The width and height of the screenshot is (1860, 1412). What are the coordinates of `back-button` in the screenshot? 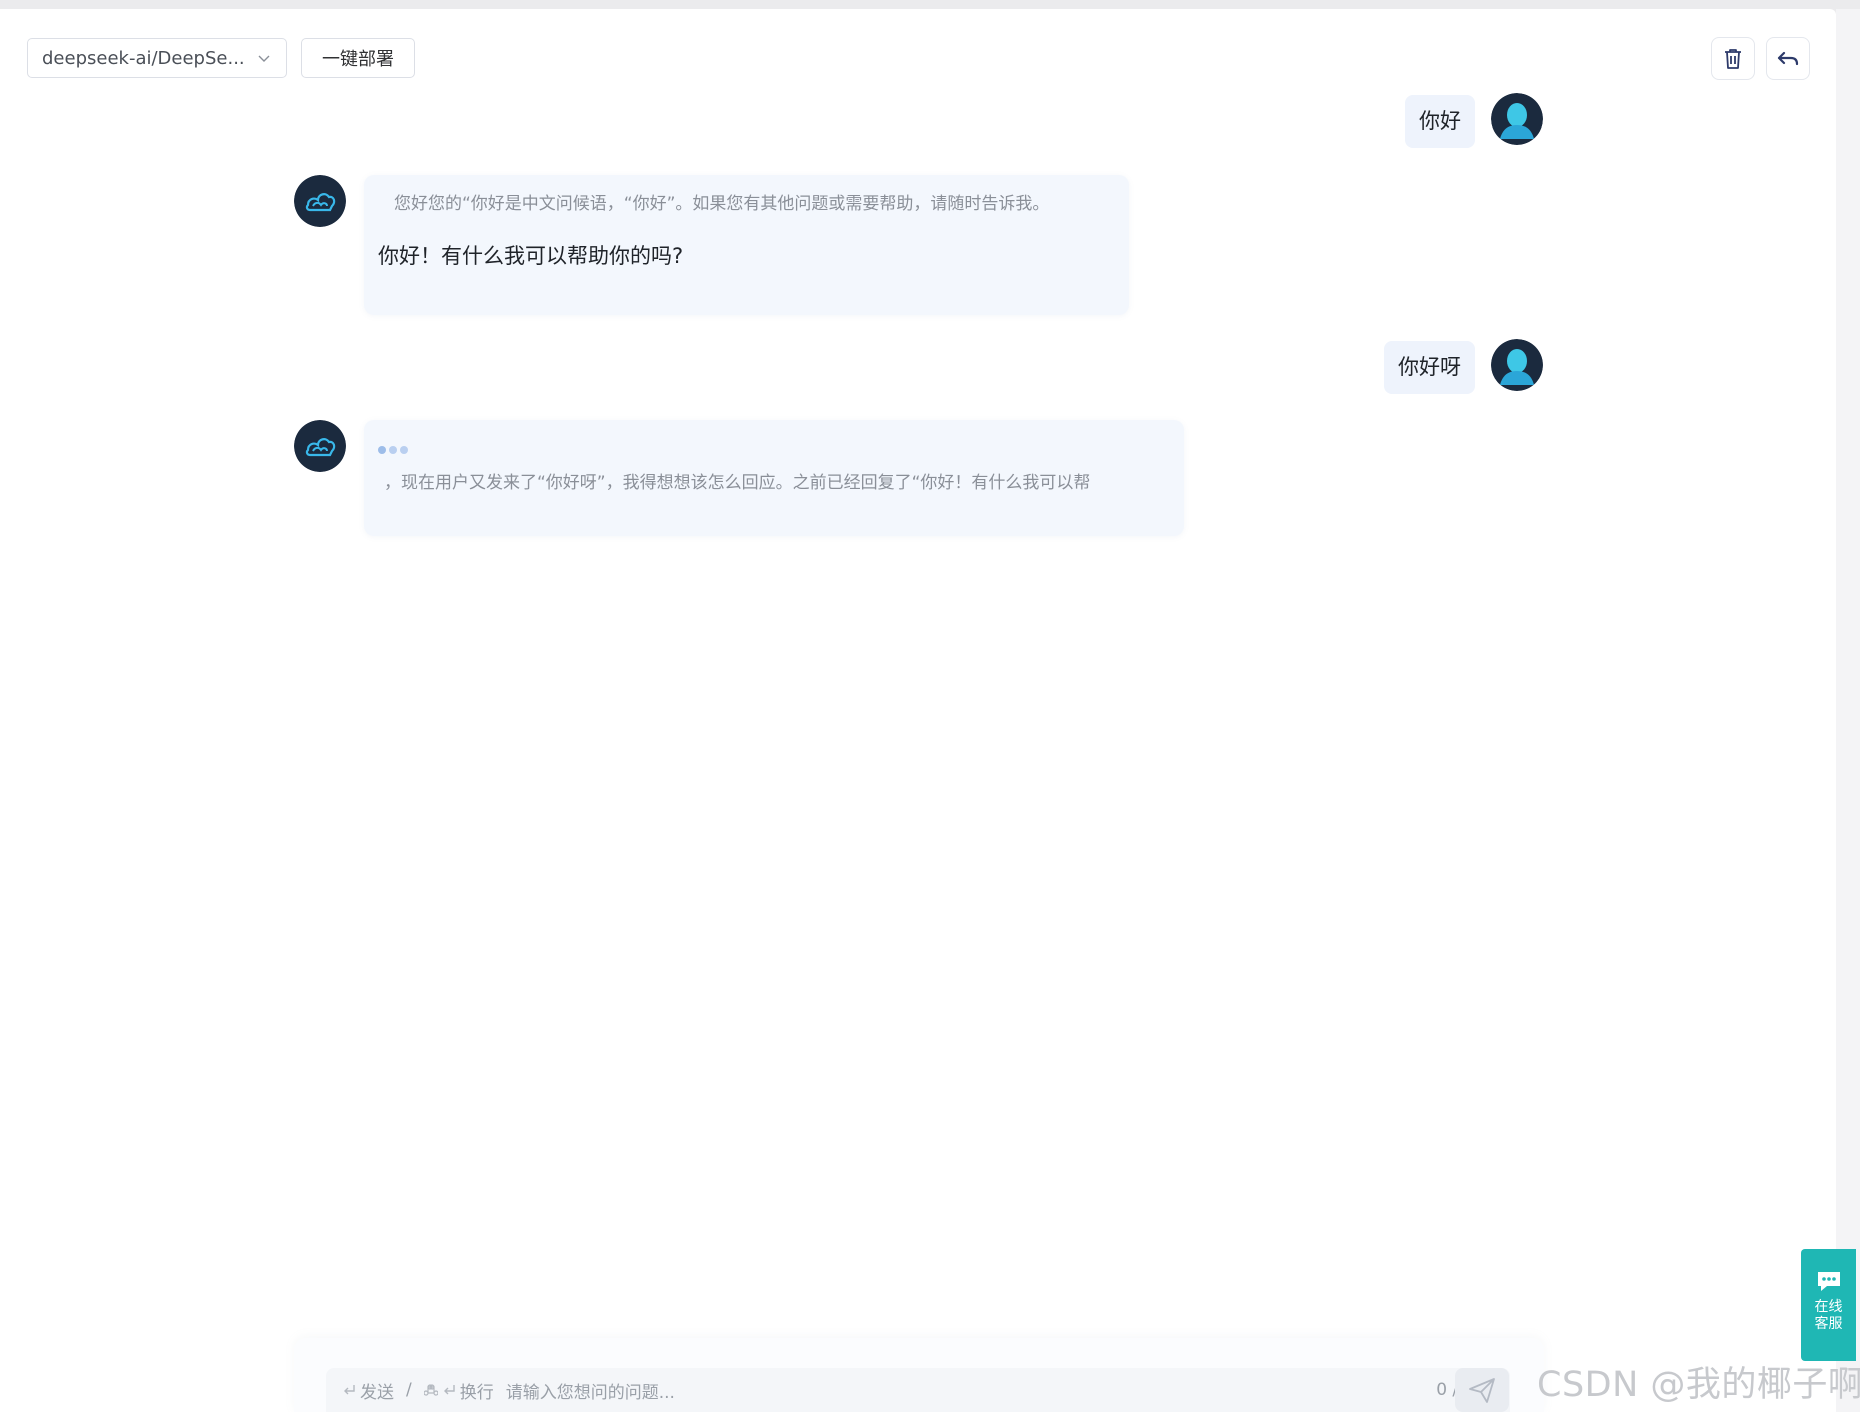 It's located at (1788, 58).